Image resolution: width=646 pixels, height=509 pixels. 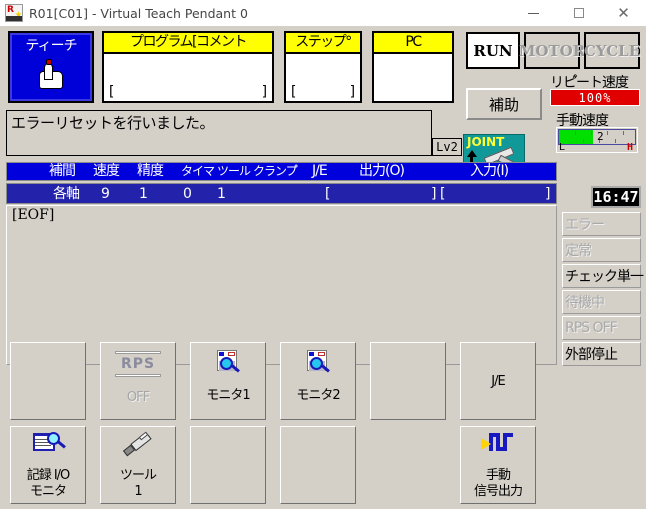 I want to click on manual-speed-gauge: 2 L H, so click(x=597, y=140).